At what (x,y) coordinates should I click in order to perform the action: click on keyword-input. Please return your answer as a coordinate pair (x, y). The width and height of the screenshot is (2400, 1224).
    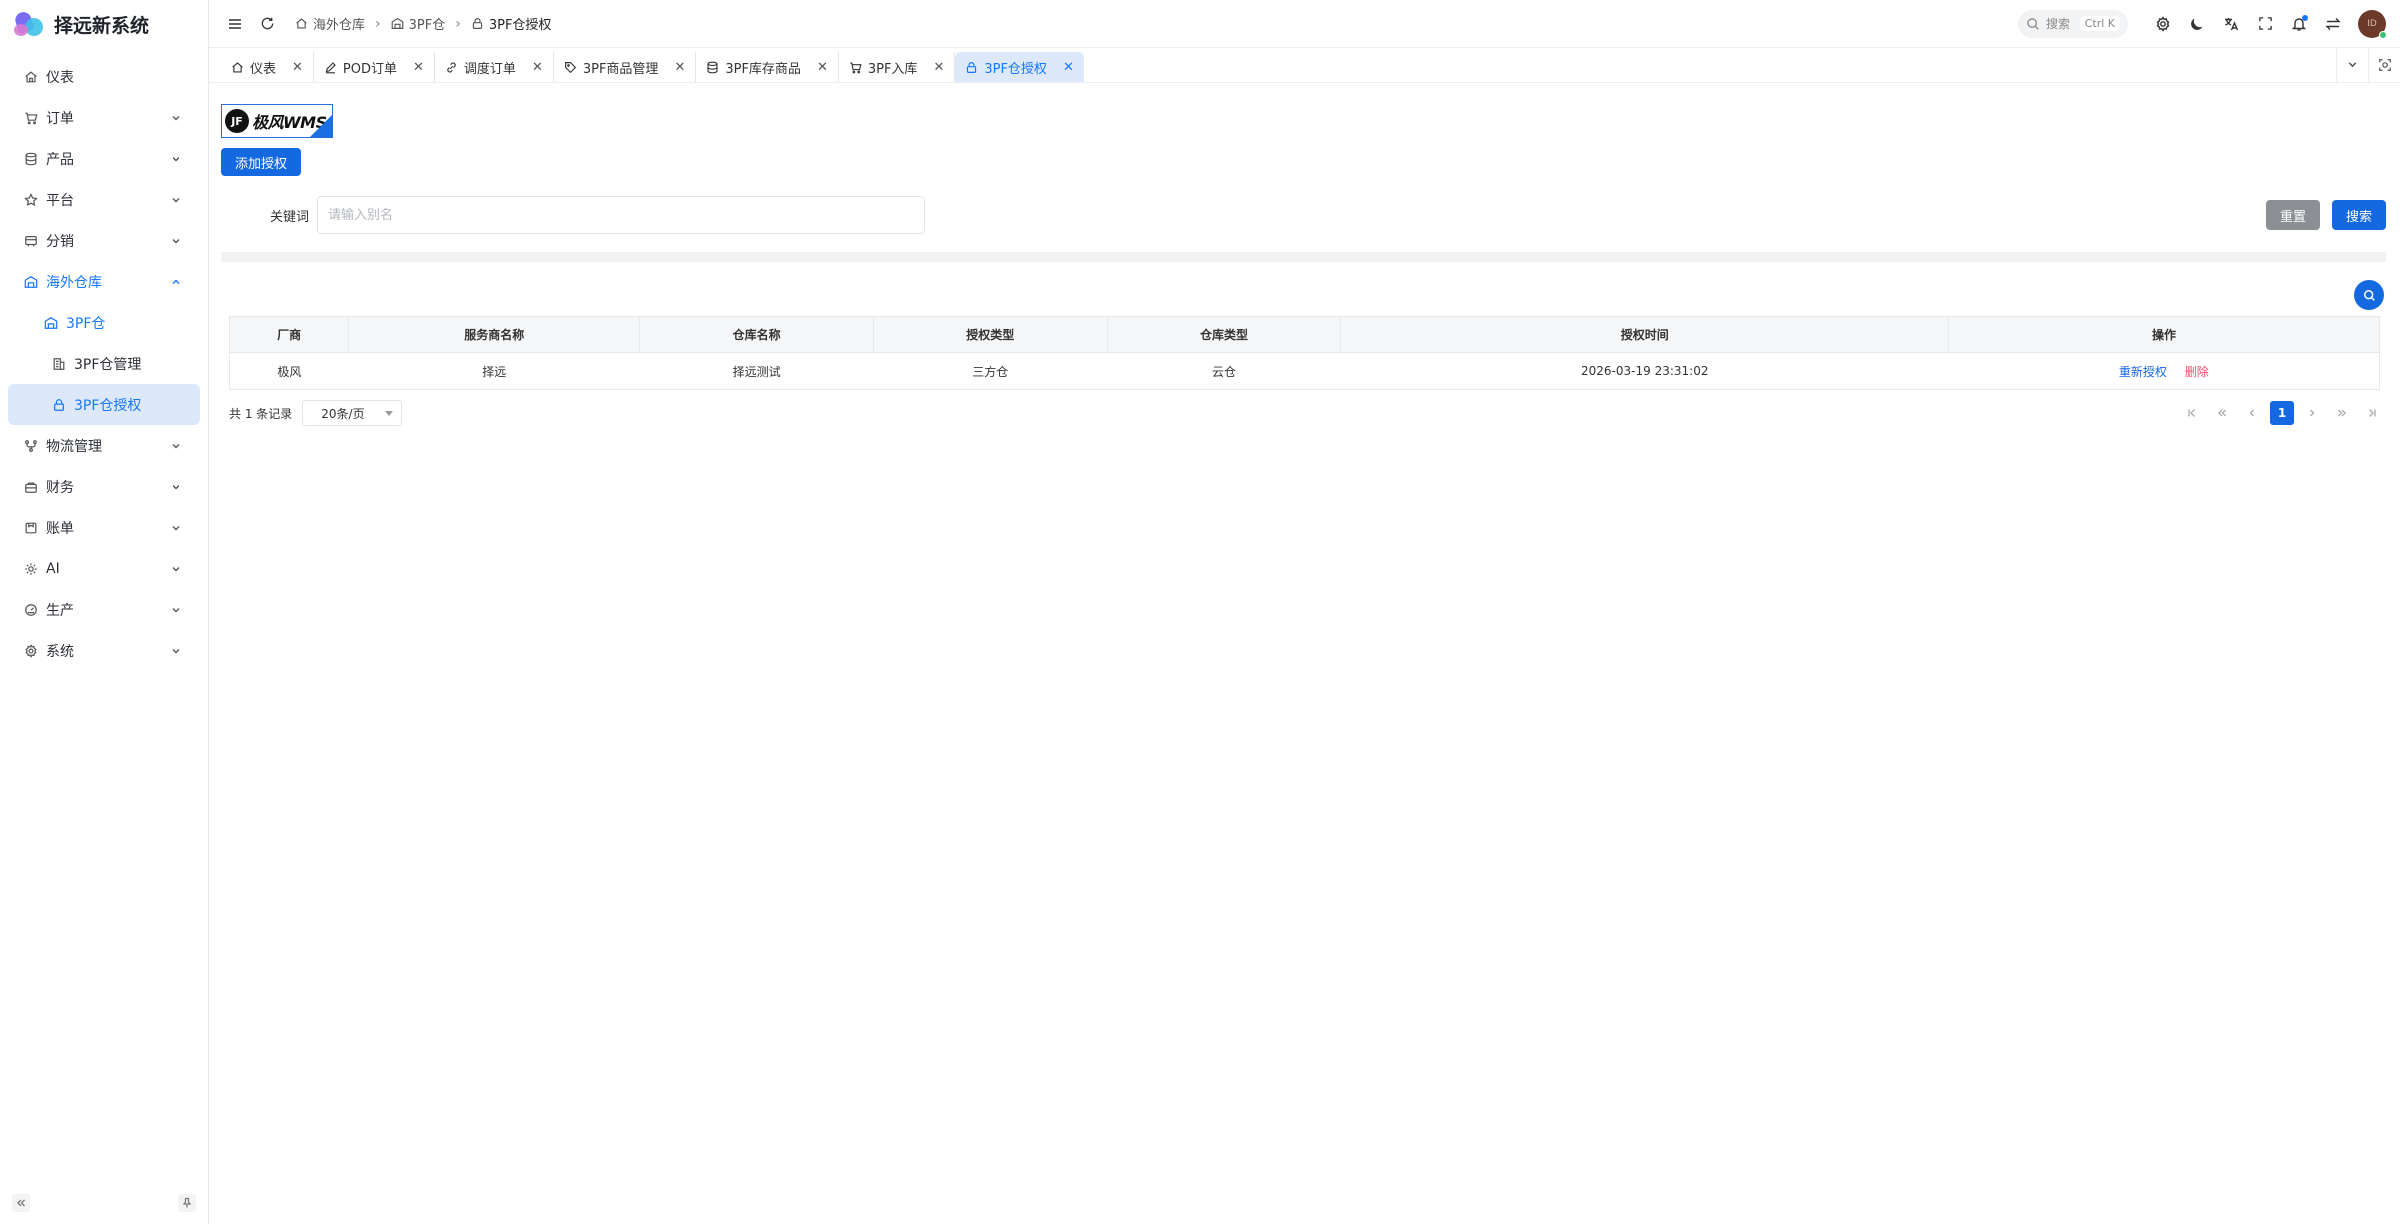
    Looking at the image, I should click on (621, 215).